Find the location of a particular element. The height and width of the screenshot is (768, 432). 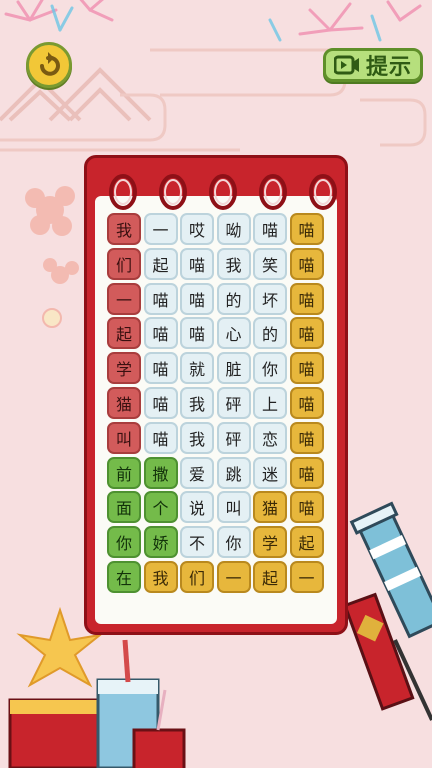

grid-cell: 哎 is located at coordinates (197, 229).